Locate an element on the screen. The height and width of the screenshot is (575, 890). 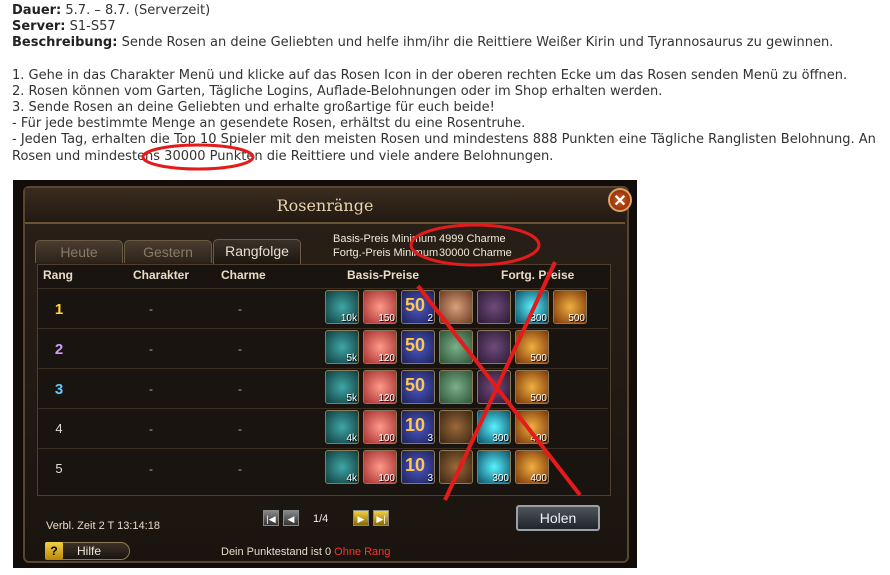
teal-emblem-icon: 10k is located at coordinates (342, 307).